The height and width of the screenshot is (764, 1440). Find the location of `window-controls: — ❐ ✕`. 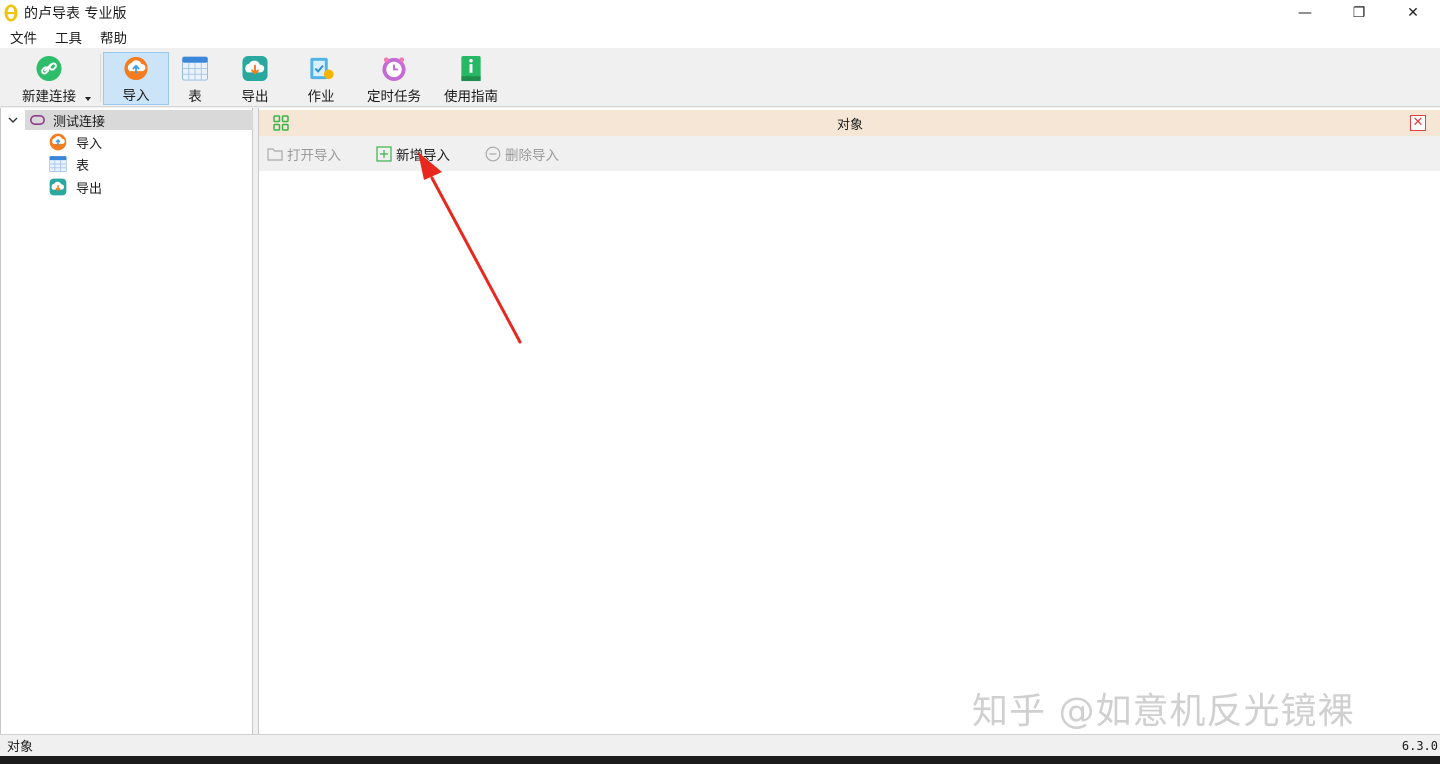

window-controls: — ❐ ✕ is located at coordinates (1359, 12).